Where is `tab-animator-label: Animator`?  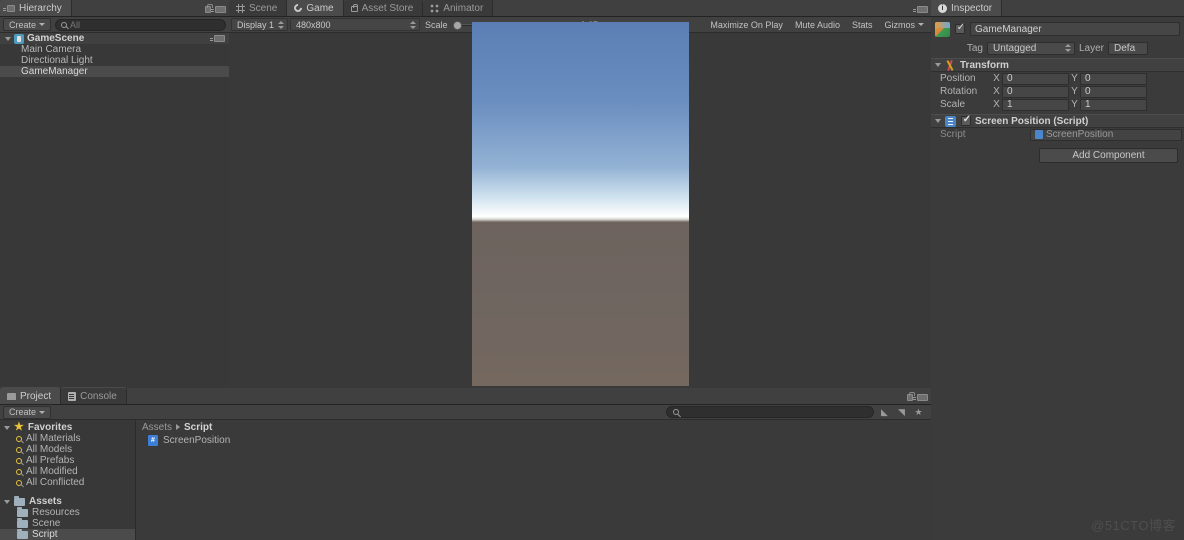
tab-animator-label: Animator is located at coordinates (463, 8).